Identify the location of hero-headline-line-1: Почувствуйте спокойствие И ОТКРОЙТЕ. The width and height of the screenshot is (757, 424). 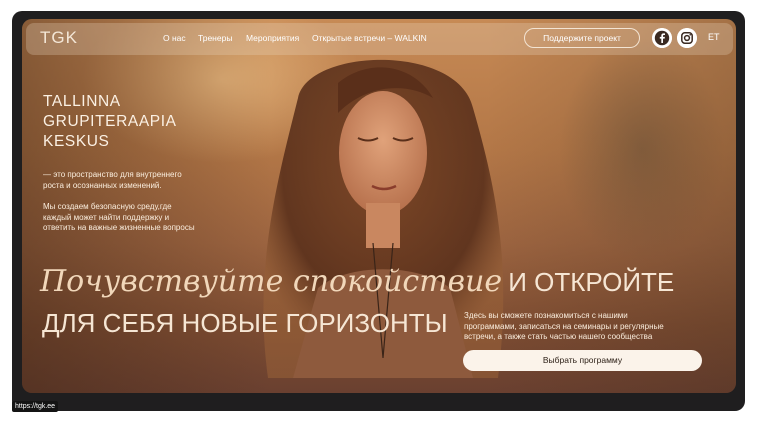
(357, 281).